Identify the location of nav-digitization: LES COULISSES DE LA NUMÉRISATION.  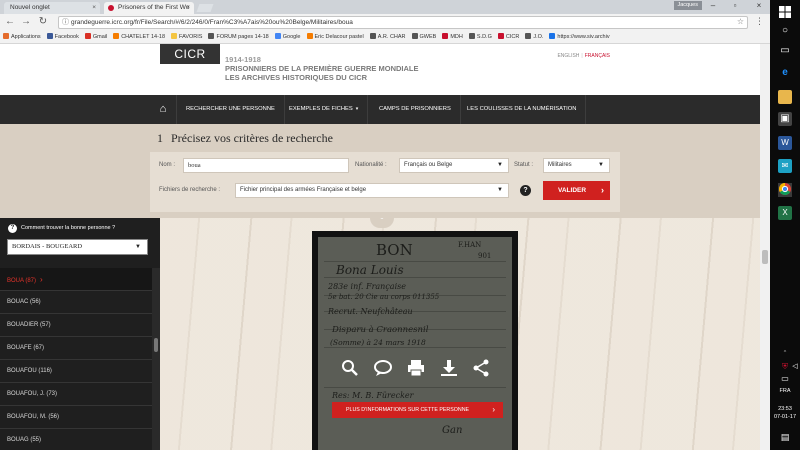
(522, 109).